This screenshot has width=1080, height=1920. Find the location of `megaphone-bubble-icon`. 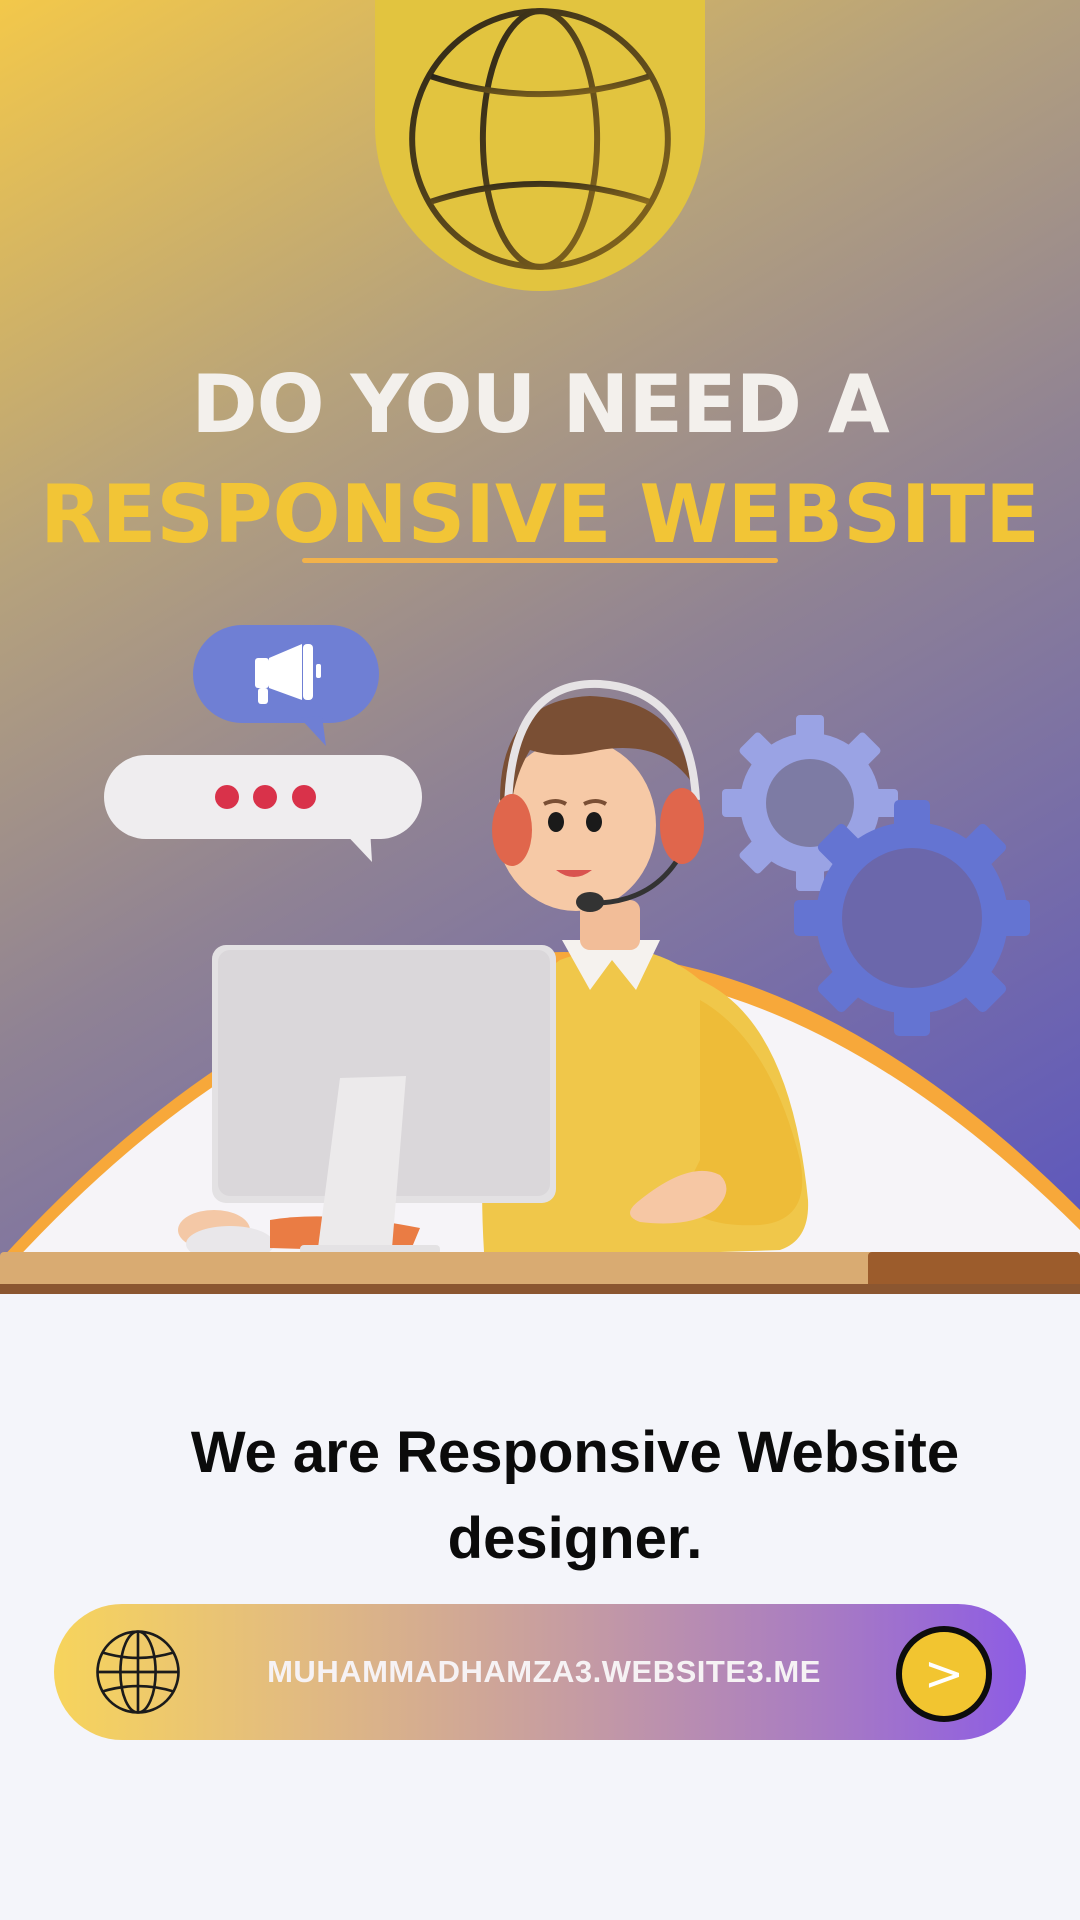

megaphone-bubble-icon is located at coordinates (286, 685).